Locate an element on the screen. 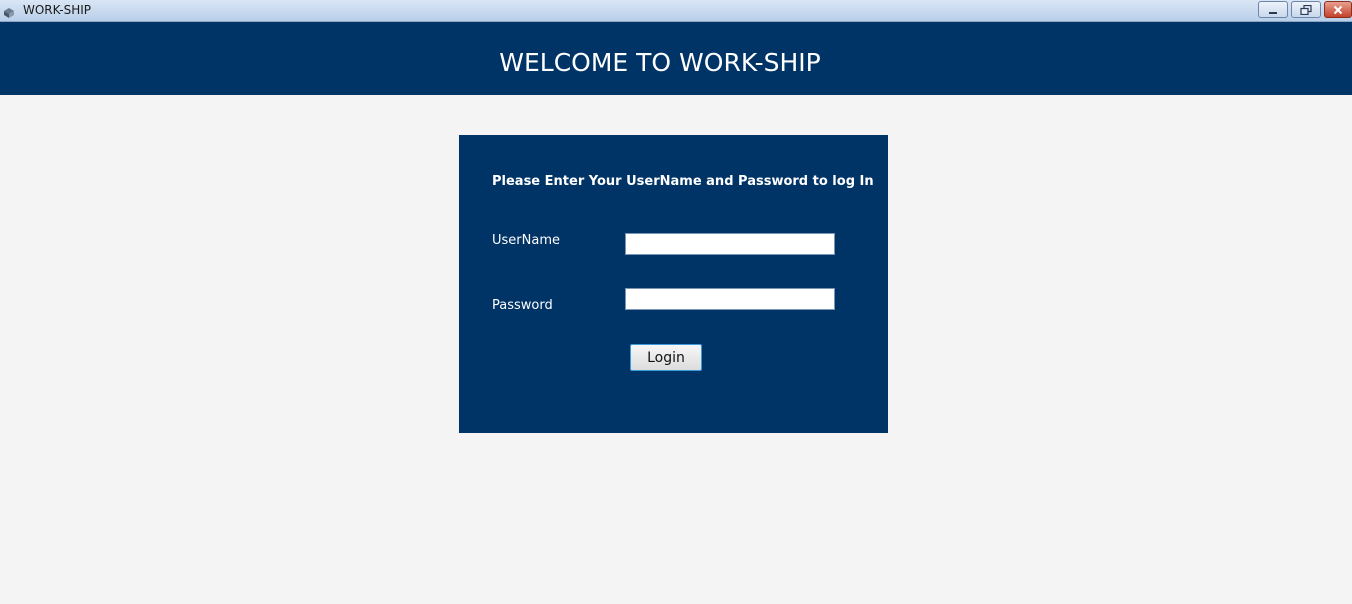  minimize-button is located at coordinates (1273, 9).